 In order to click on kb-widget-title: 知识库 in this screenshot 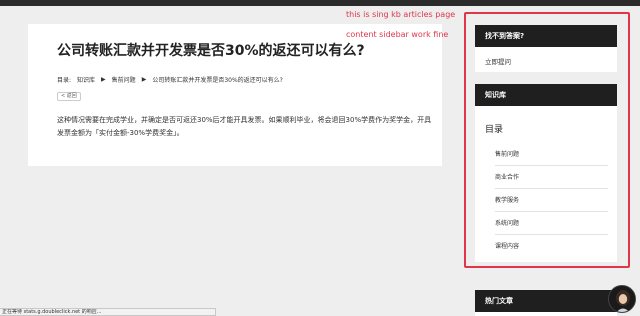, I will do `click(546, 95)`.